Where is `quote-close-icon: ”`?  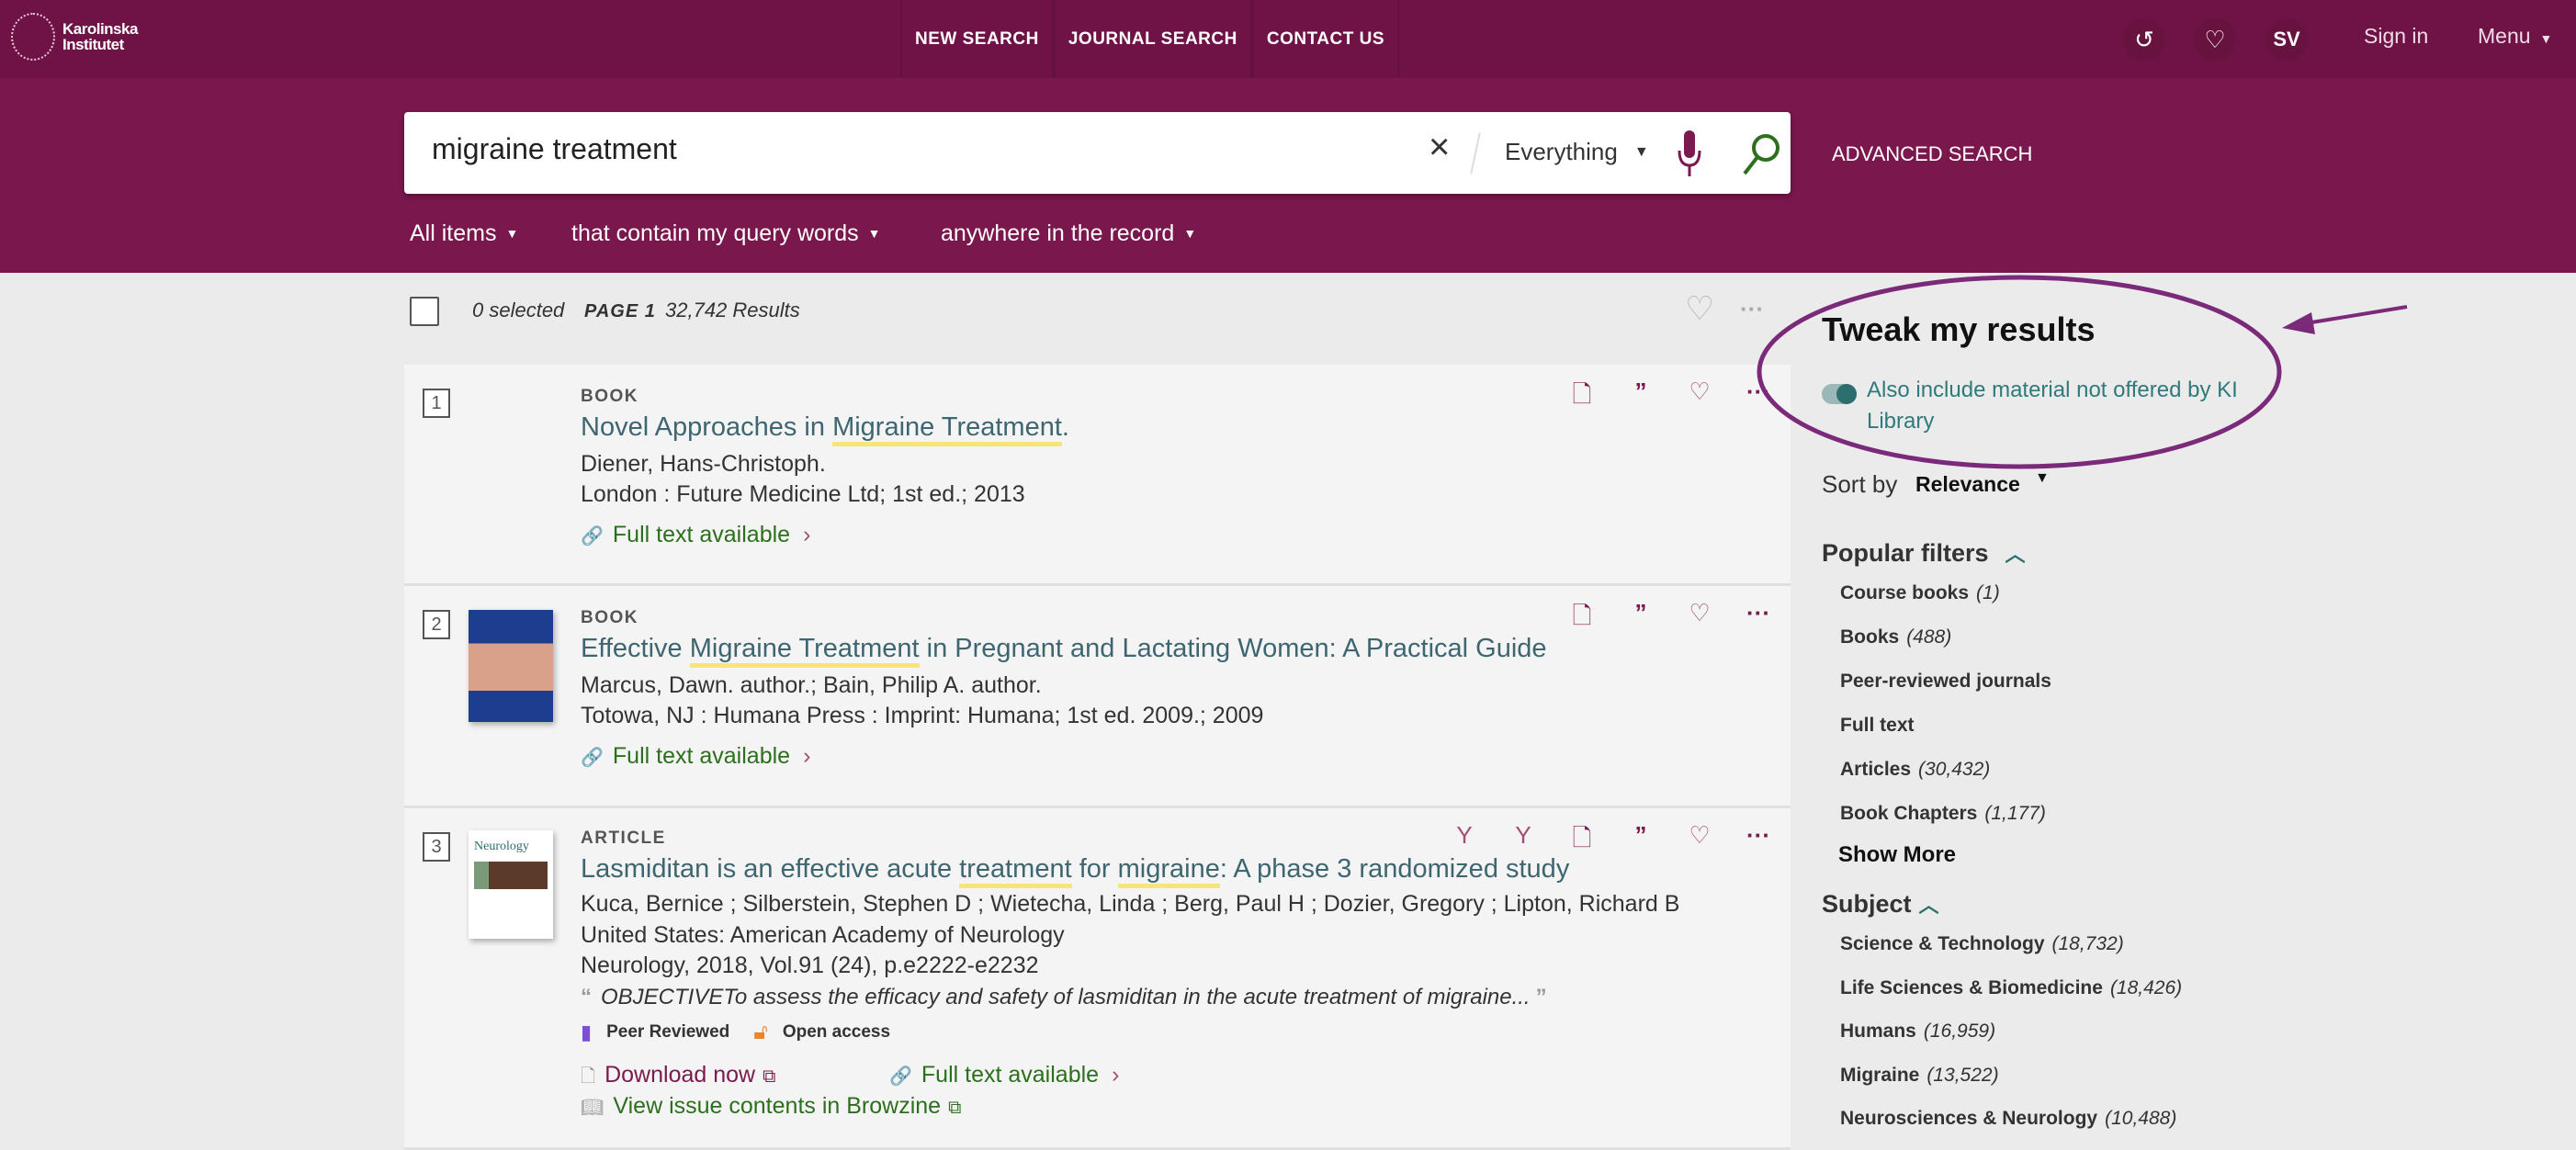
quote-close-icon: ” is located at coordinates (1541, 997).